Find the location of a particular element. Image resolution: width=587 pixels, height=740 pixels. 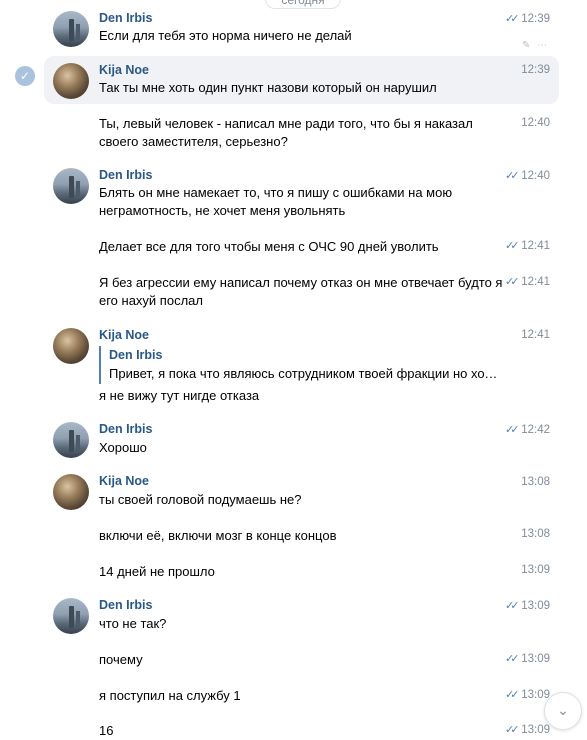

scroll-down-button: ⌄ is located at coordinates (563, 711).